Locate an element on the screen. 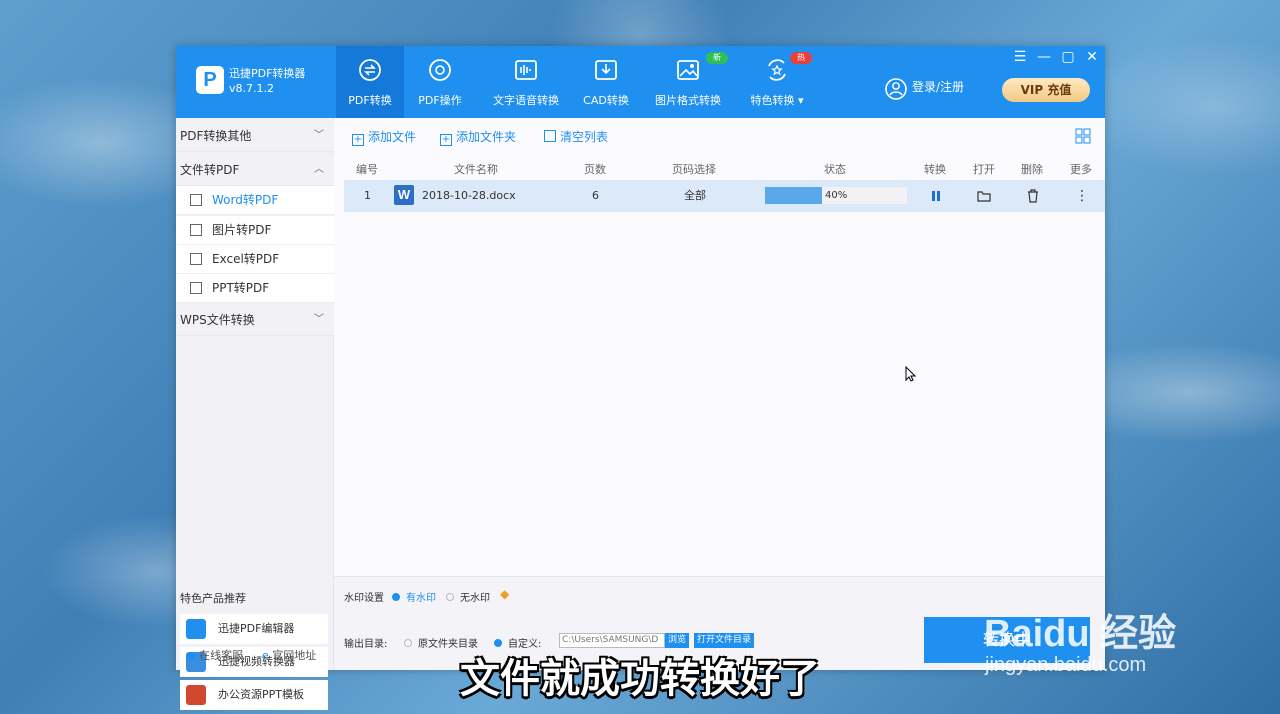  vip-diamond-icon: ◆ is located at coordinates (505, 594).